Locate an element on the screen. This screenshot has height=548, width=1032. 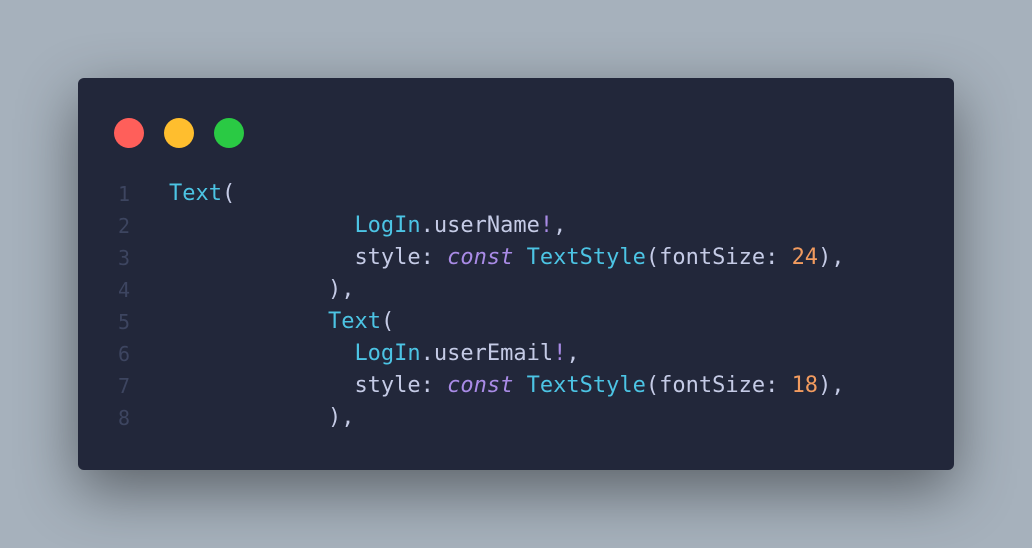
code-text: style: const TextStyle(fontSize: 18), is located at coordinates (507, 386).